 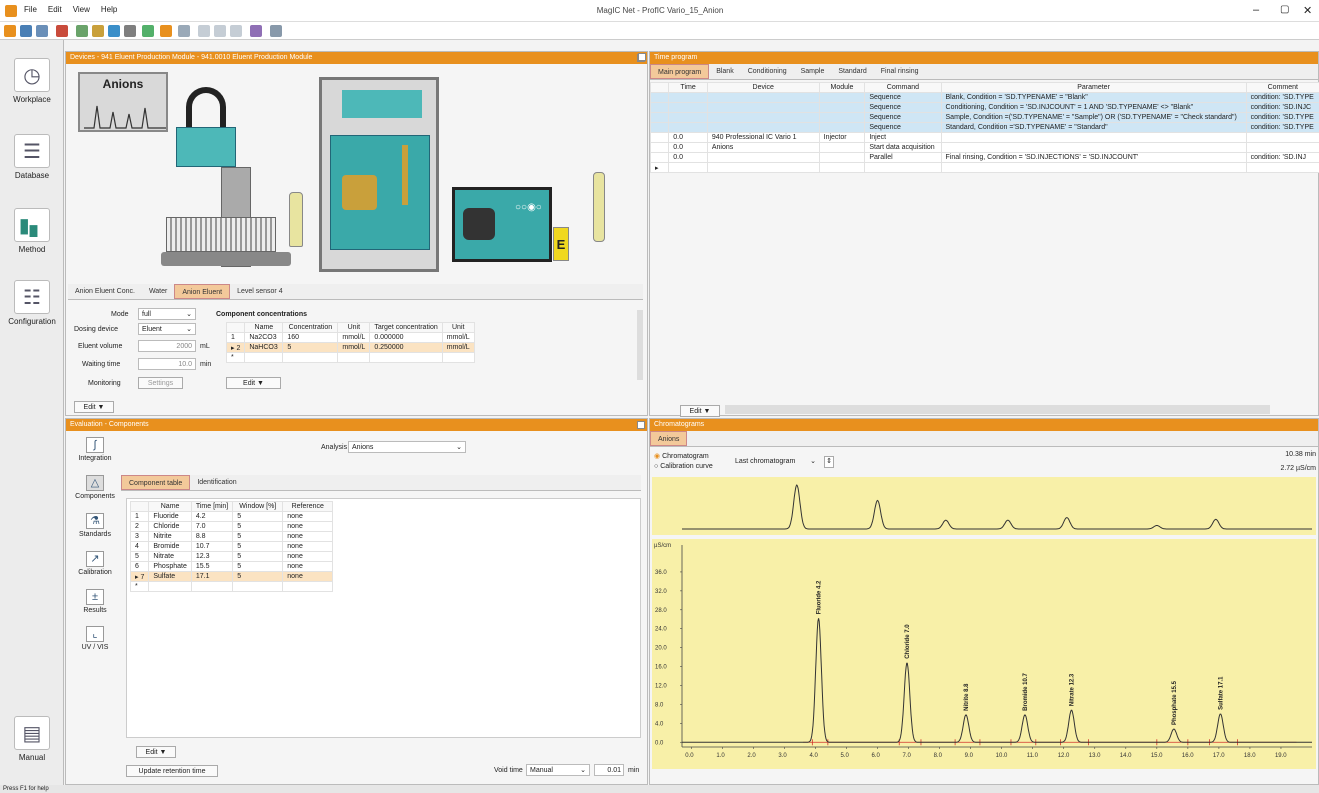 I want to click on dosing-device-select: Eluent ⌄, so click(x=167, y=329).